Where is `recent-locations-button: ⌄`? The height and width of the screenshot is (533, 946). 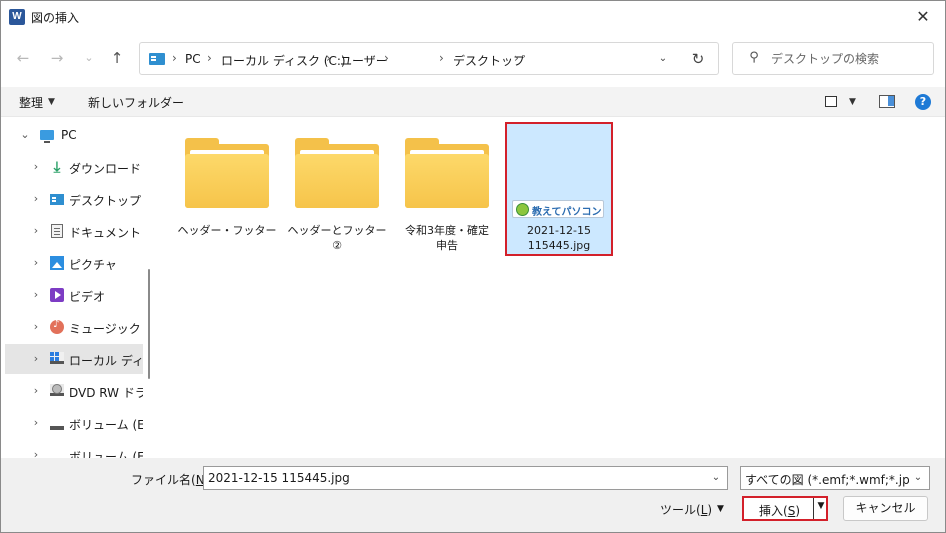 recent-locations-button: ⌄ is located at coordinates (89, 58).